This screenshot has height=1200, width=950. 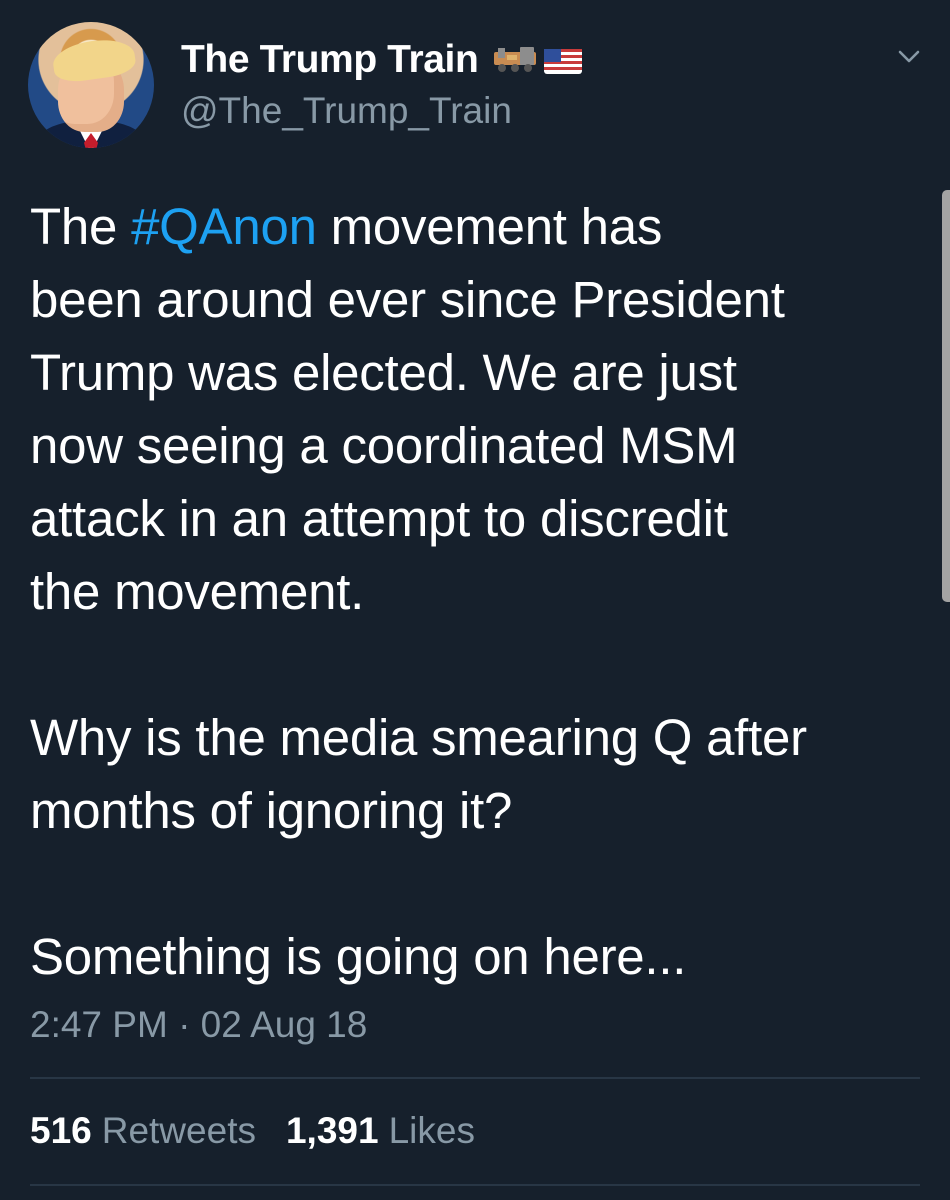 What do you see at coordinates (432, 1130) in the screenshot?
I see `likes-label: Likes` at bounding box center [432, 1130].